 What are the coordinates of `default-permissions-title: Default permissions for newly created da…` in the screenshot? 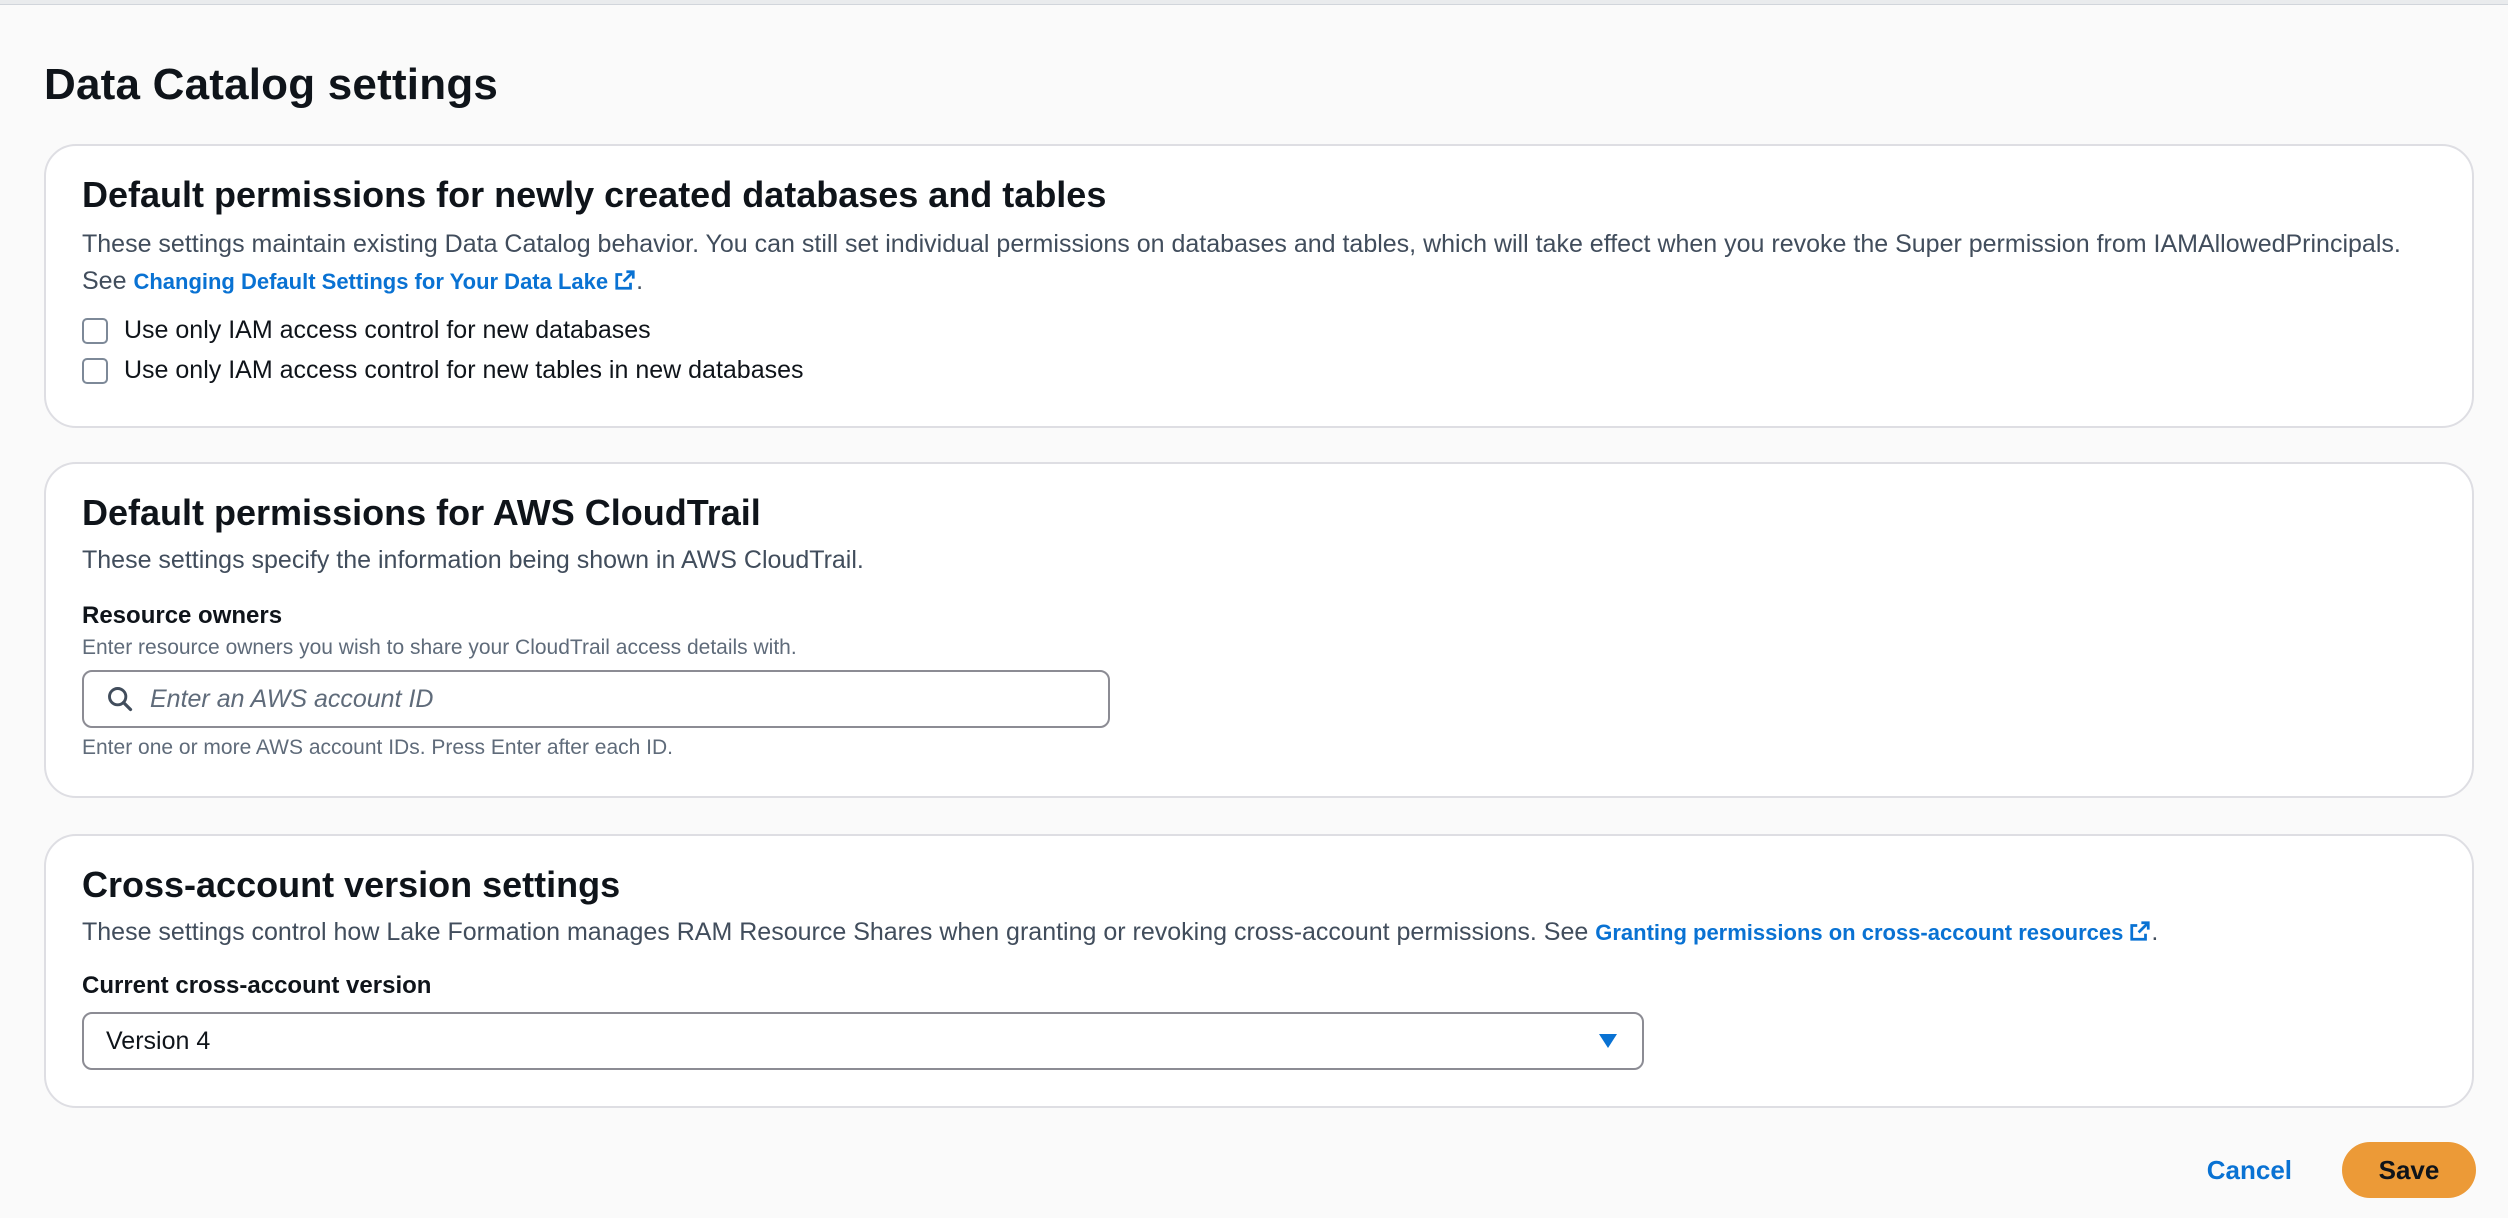 It's located at (594, 194).